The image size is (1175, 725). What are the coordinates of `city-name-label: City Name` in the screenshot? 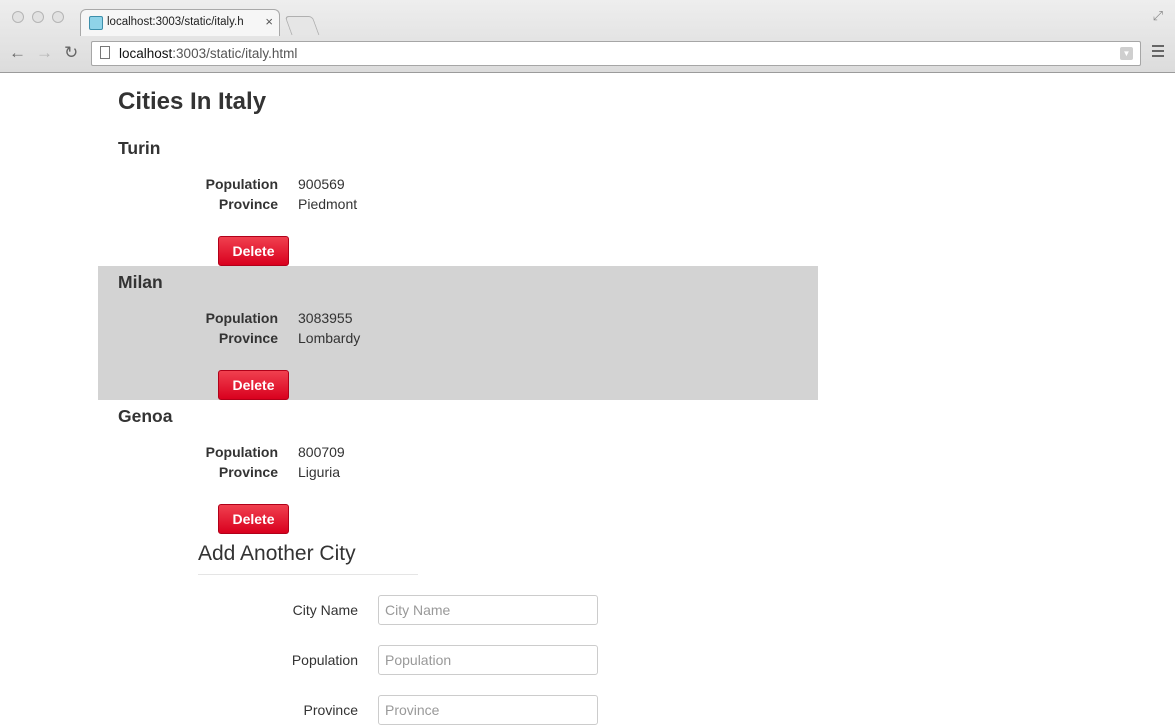 It's located at (325, 610).